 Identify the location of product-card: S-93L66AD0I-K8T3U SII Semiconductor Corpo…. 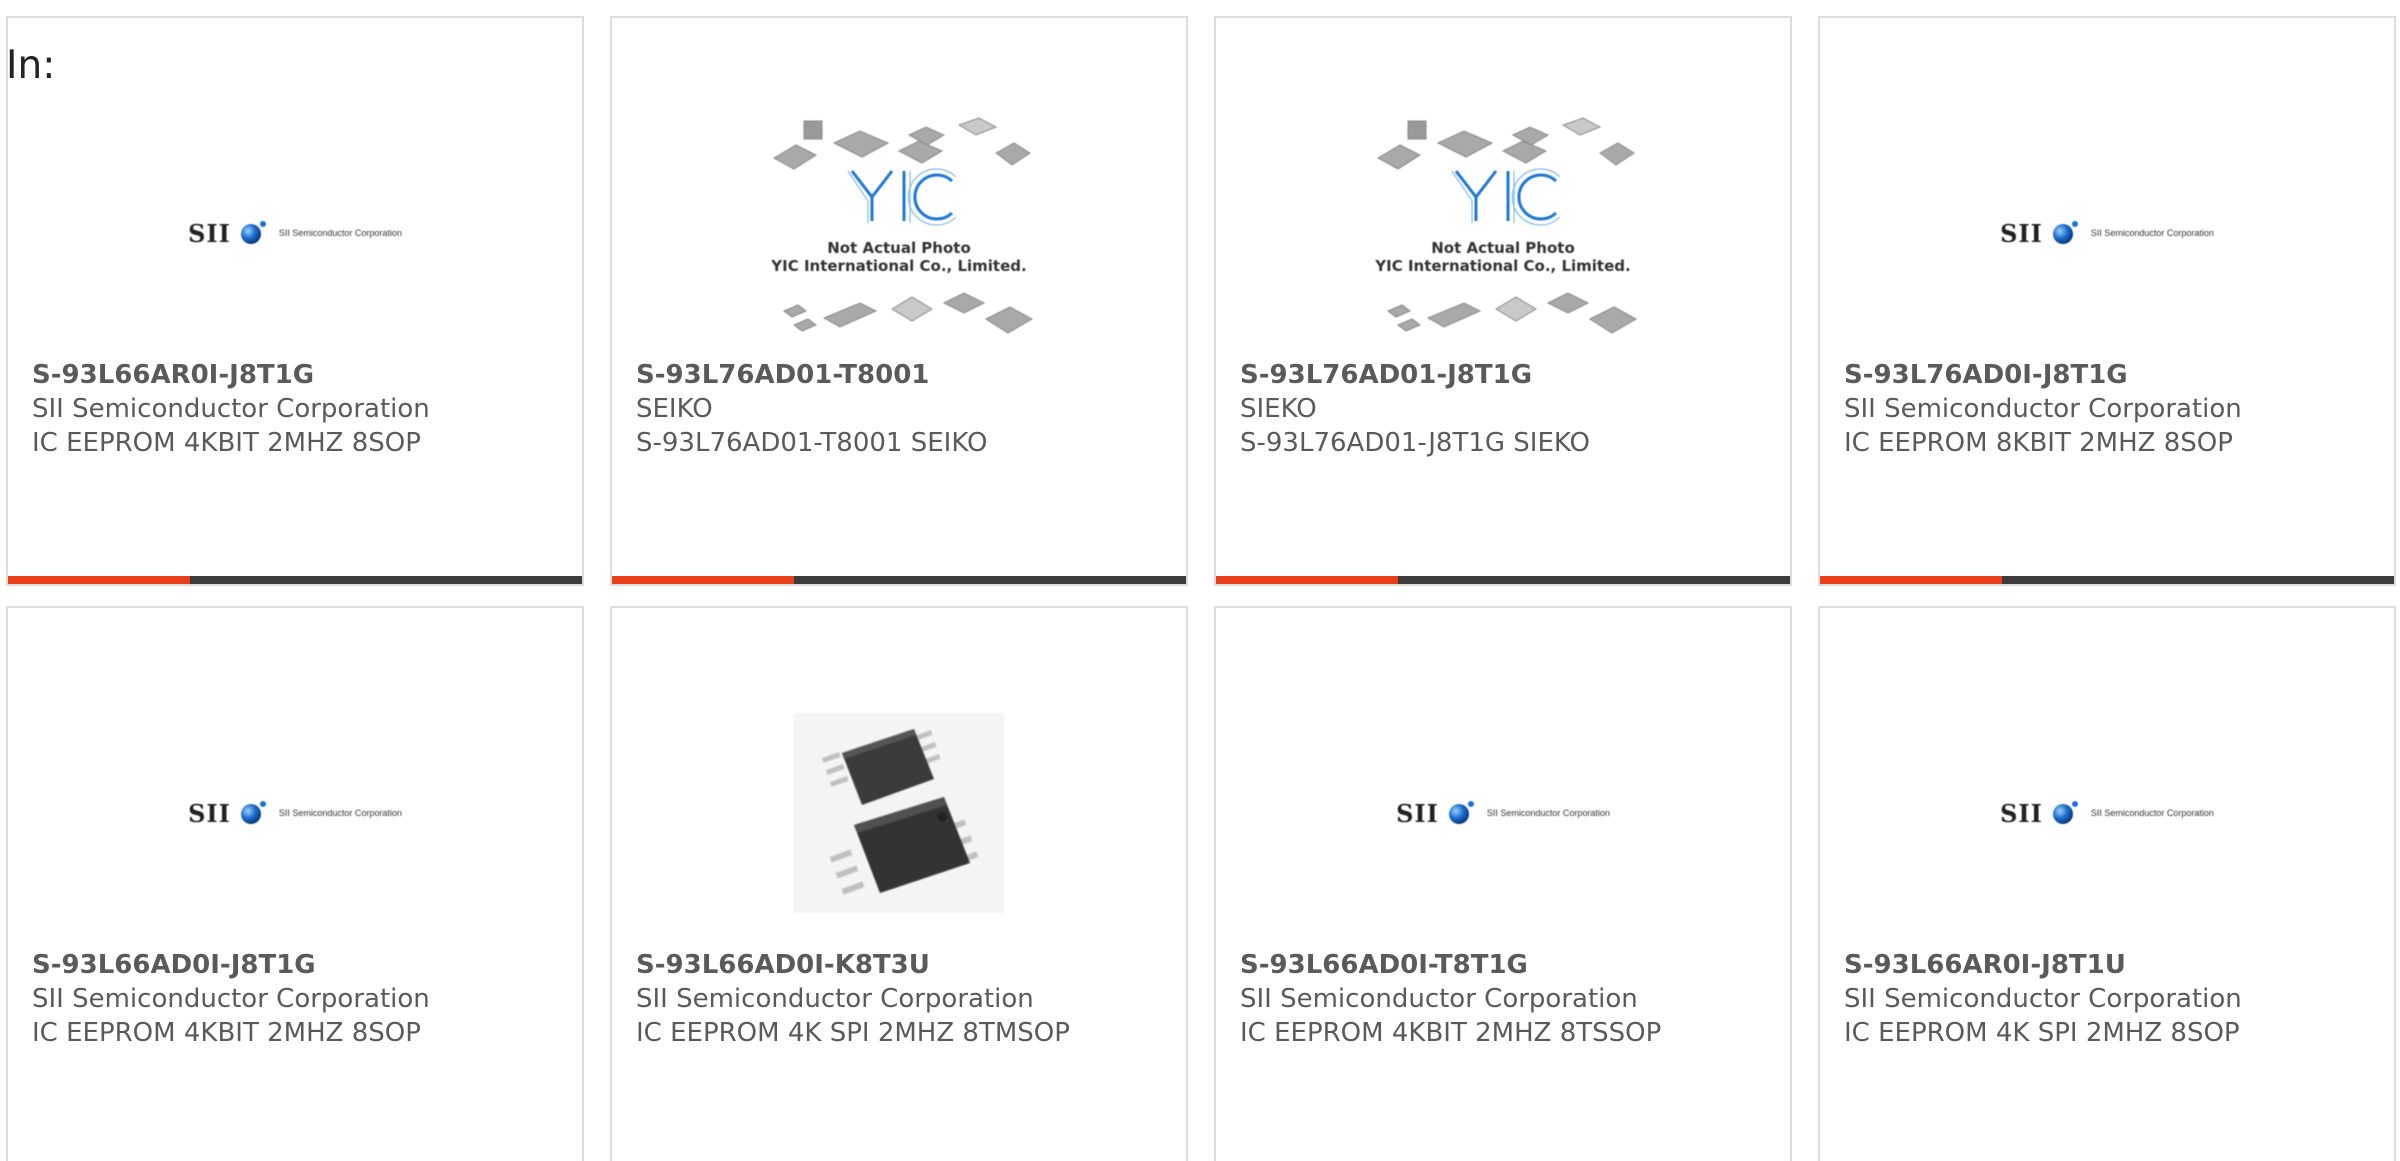
(899, 883).